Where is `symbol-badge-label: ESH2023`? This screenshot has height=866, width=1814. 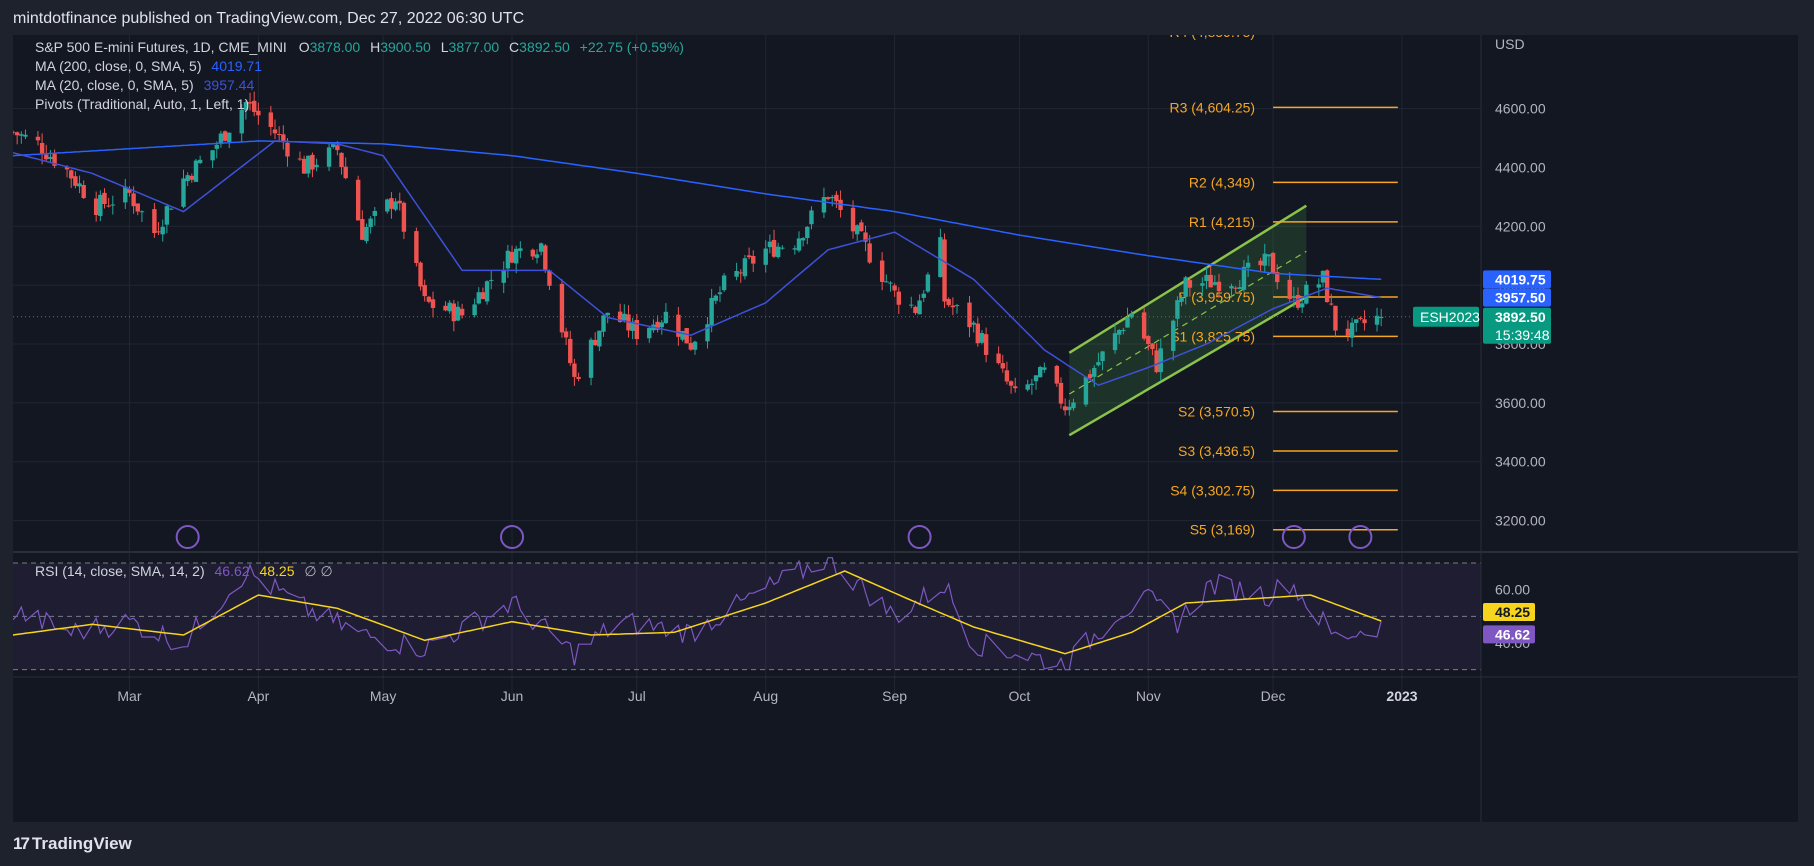 symbol-badge-label: ESH2023 is located at coordinates (1450, 317).